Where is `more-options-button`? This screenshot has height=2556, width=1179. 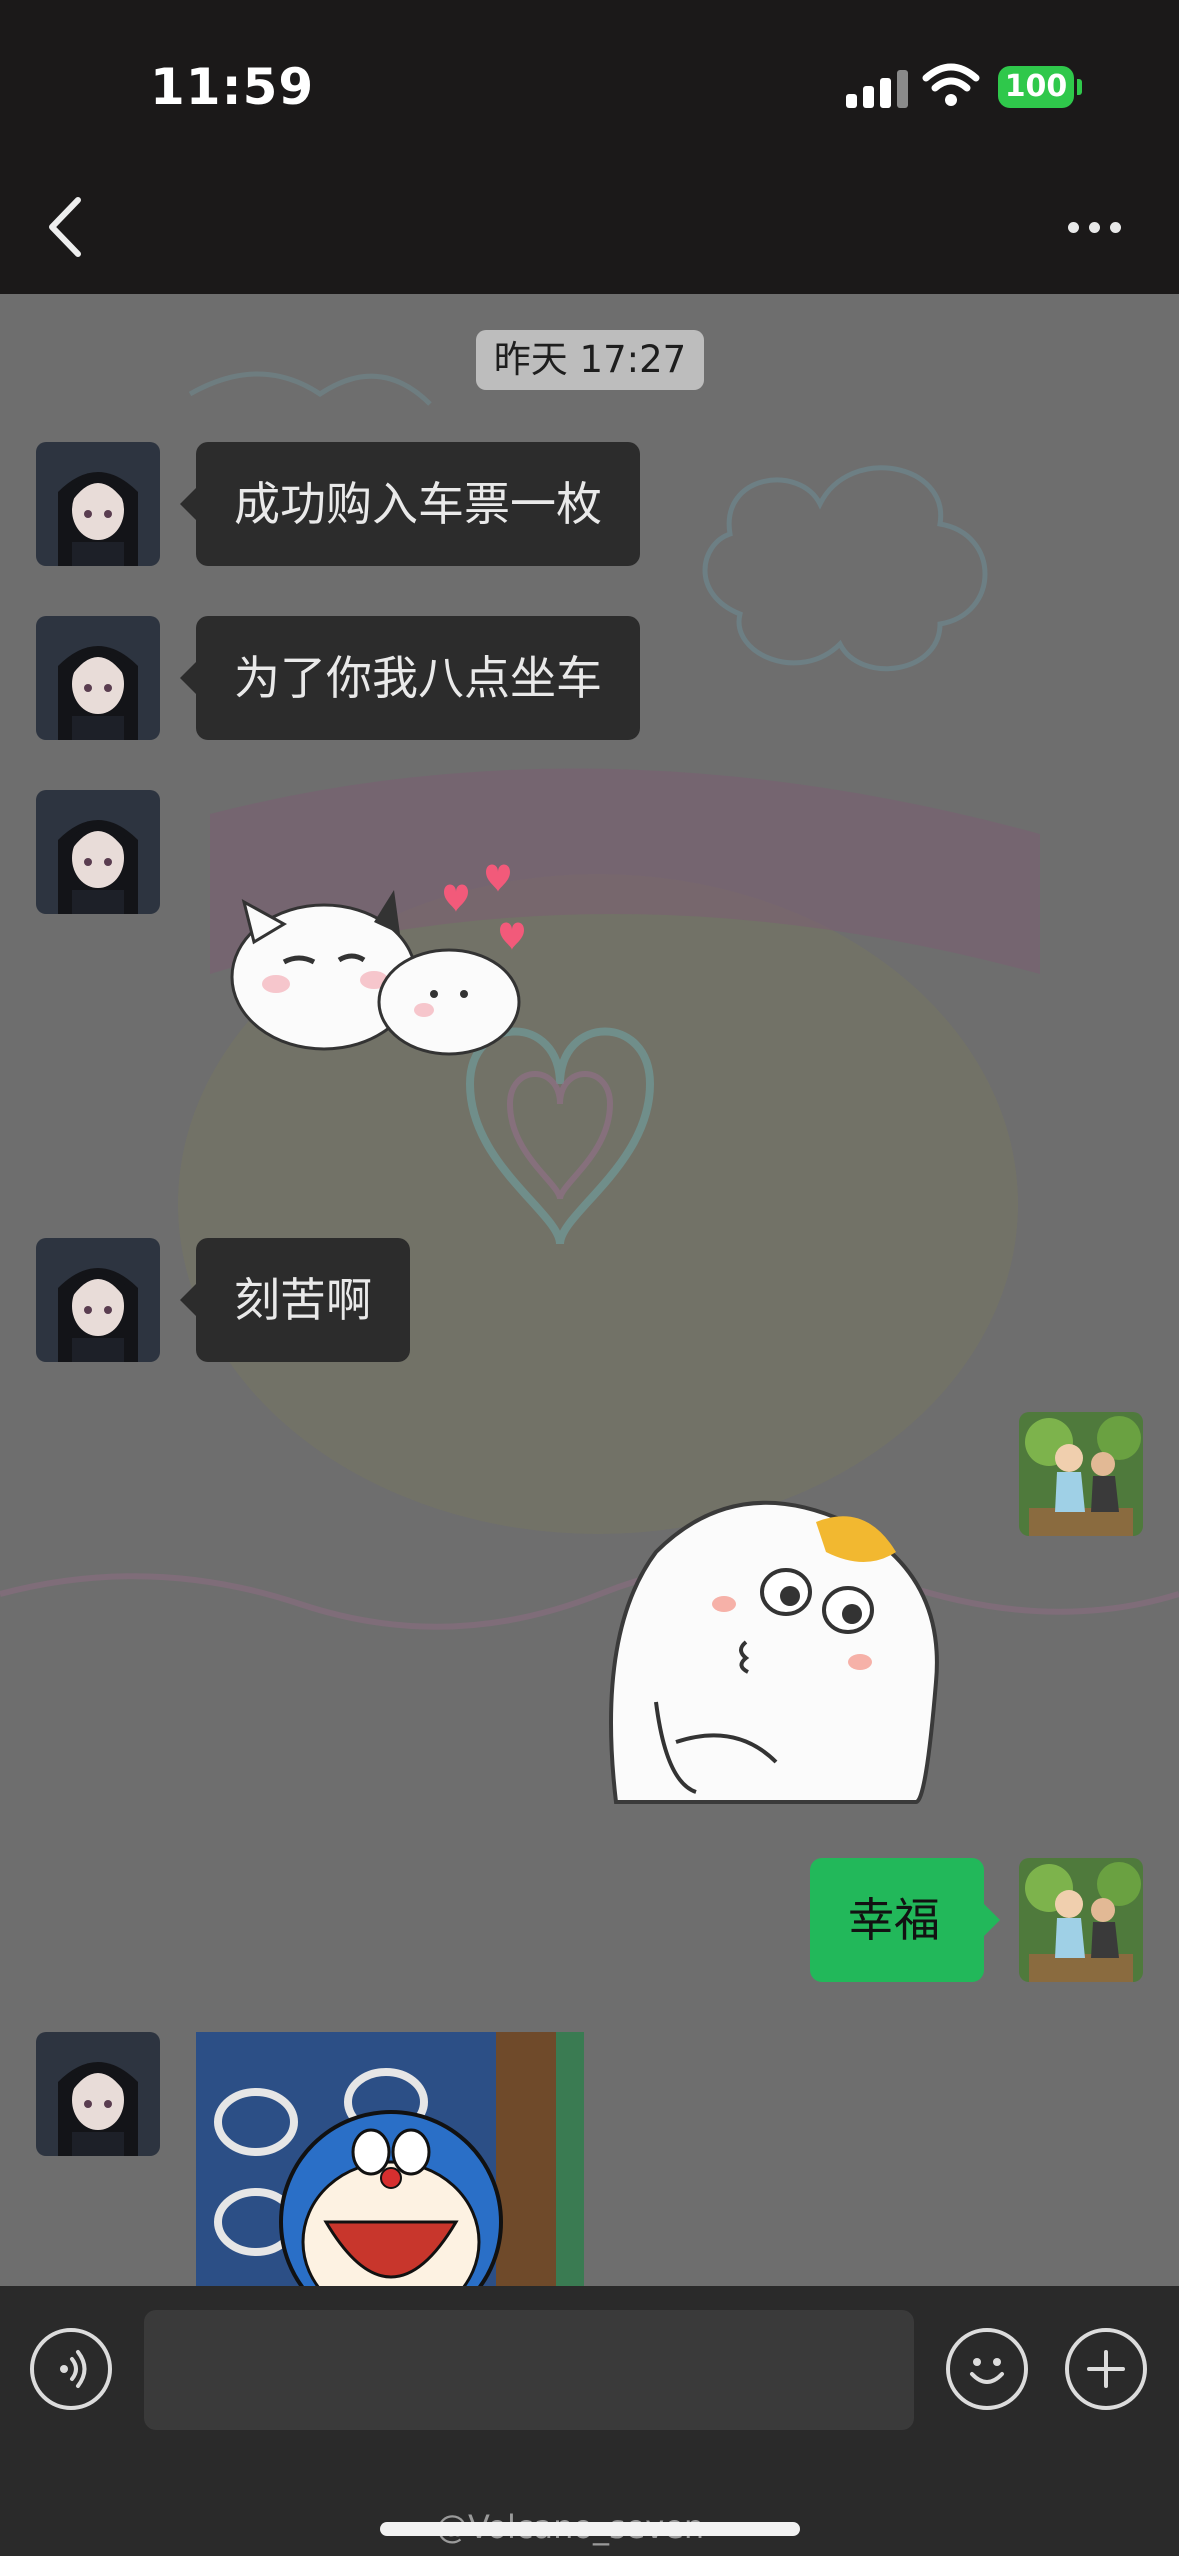 more-options-button is located at coordinates (1095, 227).